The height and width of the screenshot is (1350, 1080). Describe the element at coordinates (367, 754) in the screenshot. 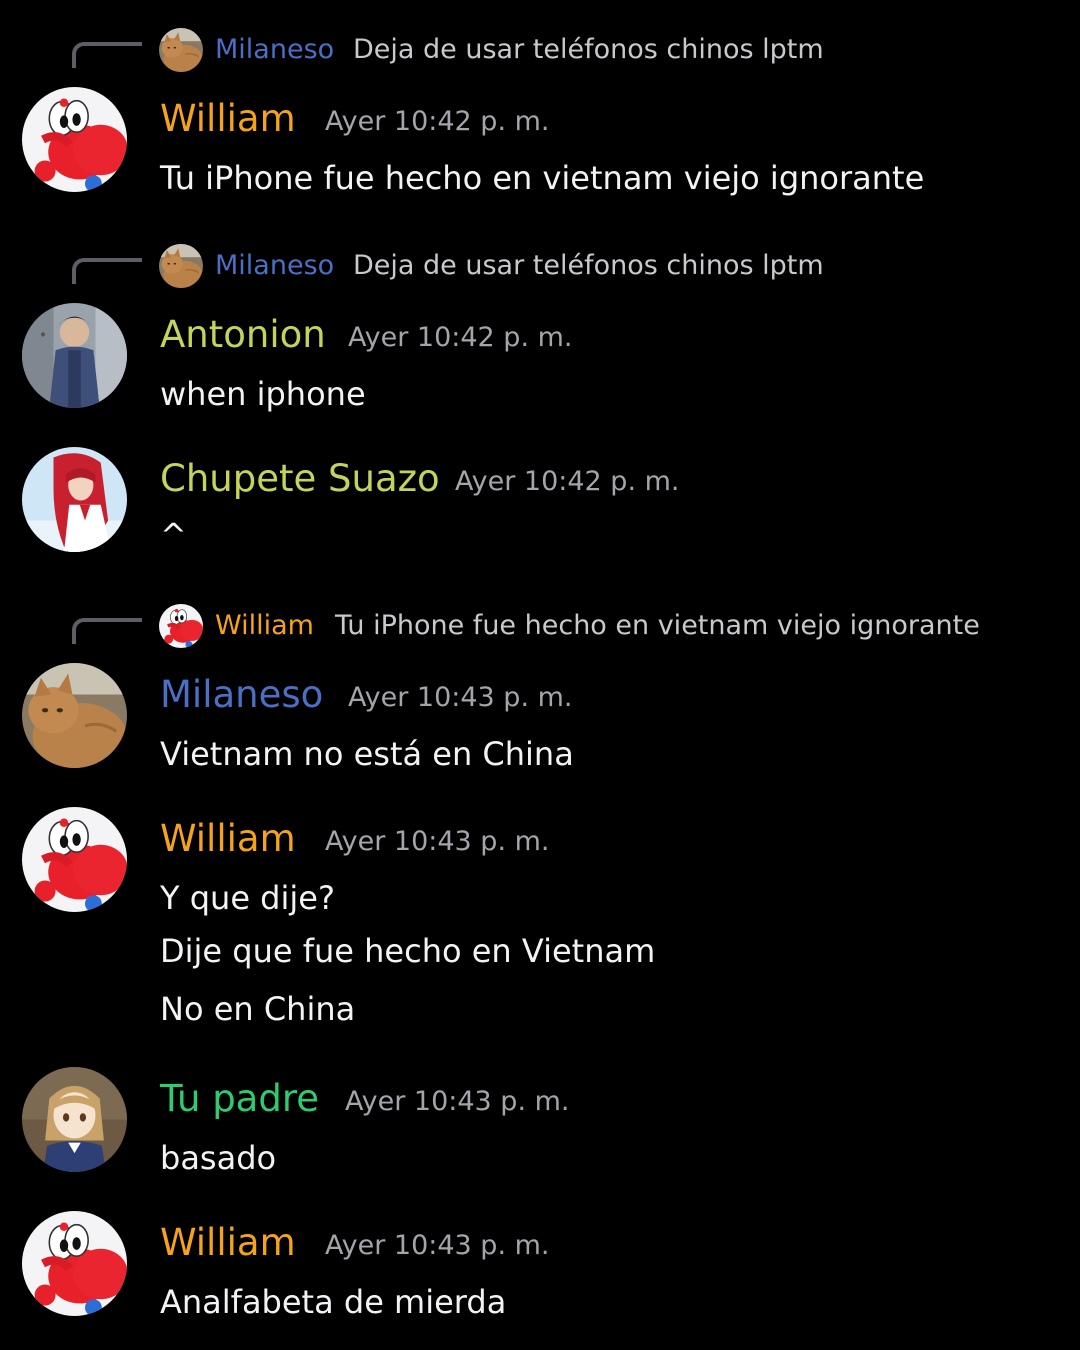

I see `message-text: Vietnam no está en China` at that location.